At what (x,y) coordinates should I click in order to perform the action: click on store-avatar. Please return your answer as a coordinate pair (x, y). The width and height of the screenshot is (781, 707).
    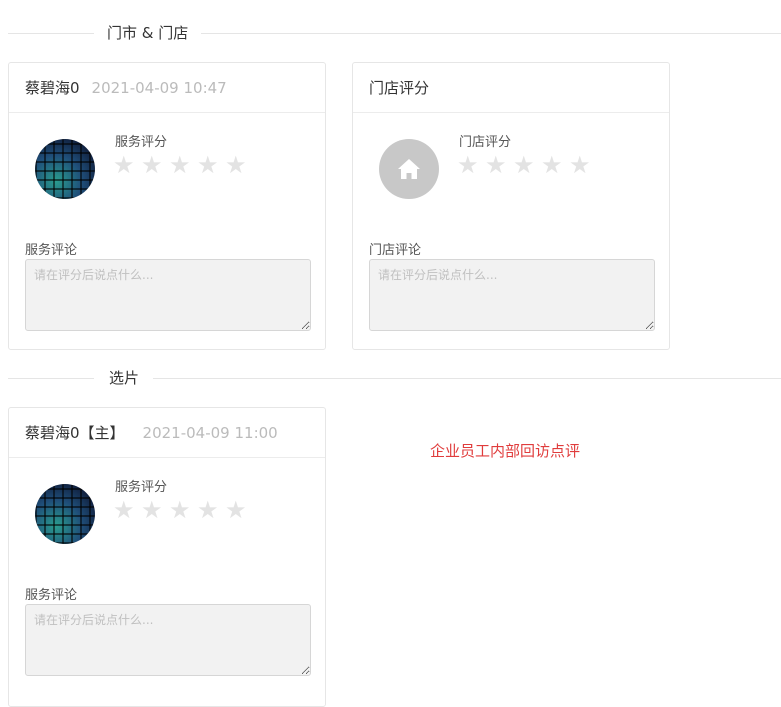
    Looking at the image, I should click on (409, 169).